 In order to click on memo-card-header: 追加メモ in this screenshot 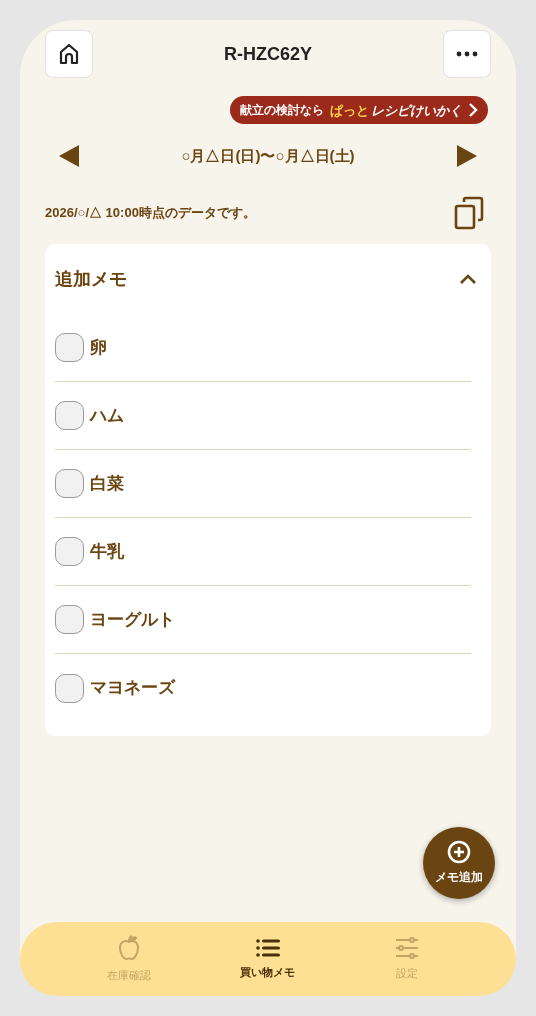, I will do `click(268, 279)`.